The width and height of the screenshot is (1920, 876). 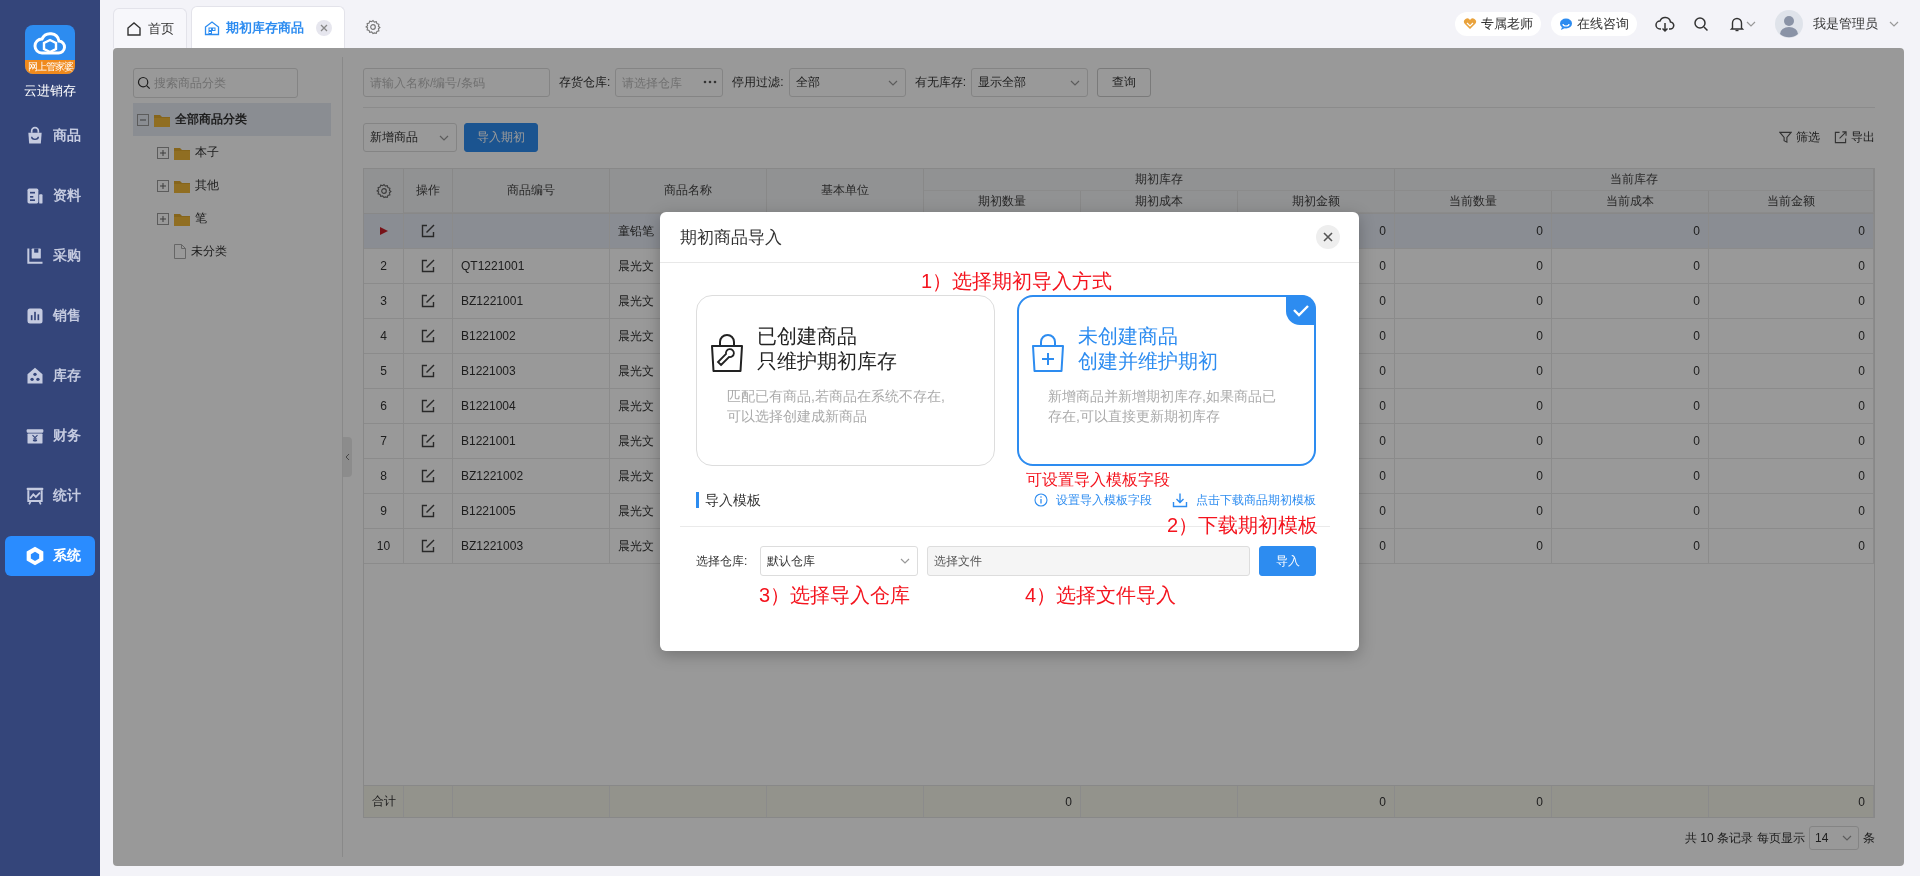 What do you see at coordinates (1719, 838) in the screenshot?
I see `record-count: 共 10 条记录` at bounding box center [1719, 838].